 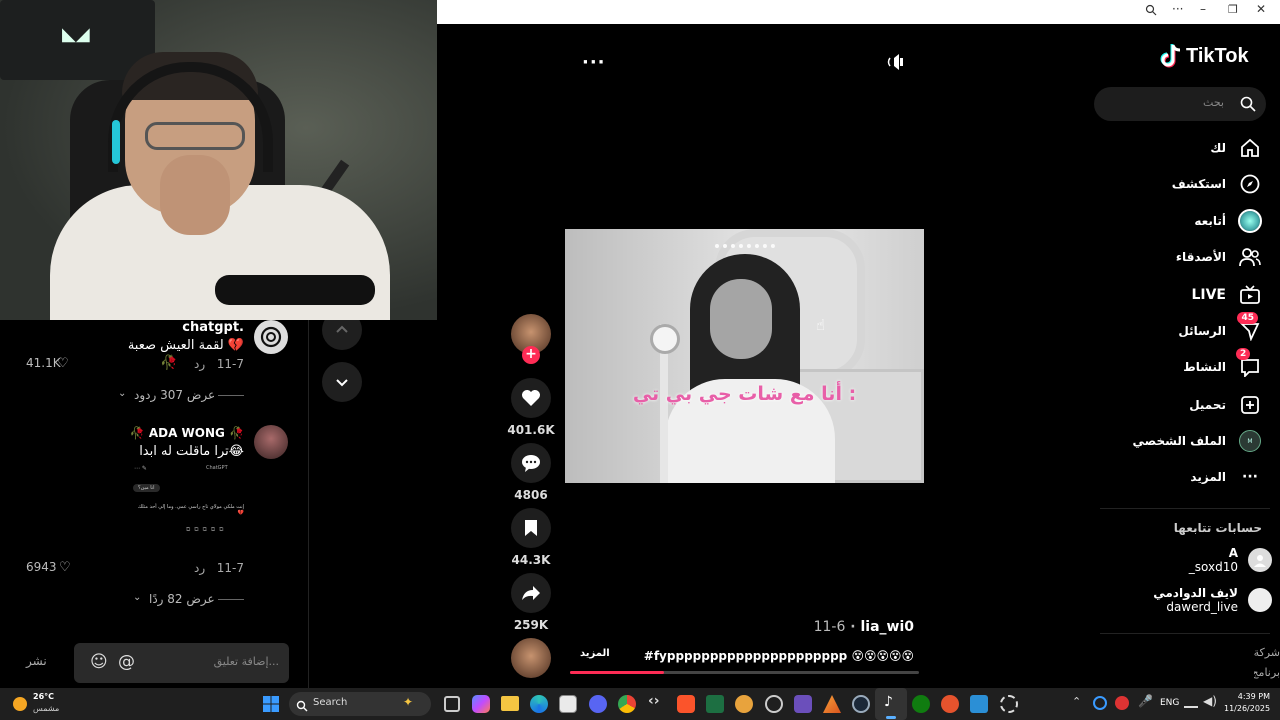 I want to click on xbox-icon, so click(x=921, y=704).